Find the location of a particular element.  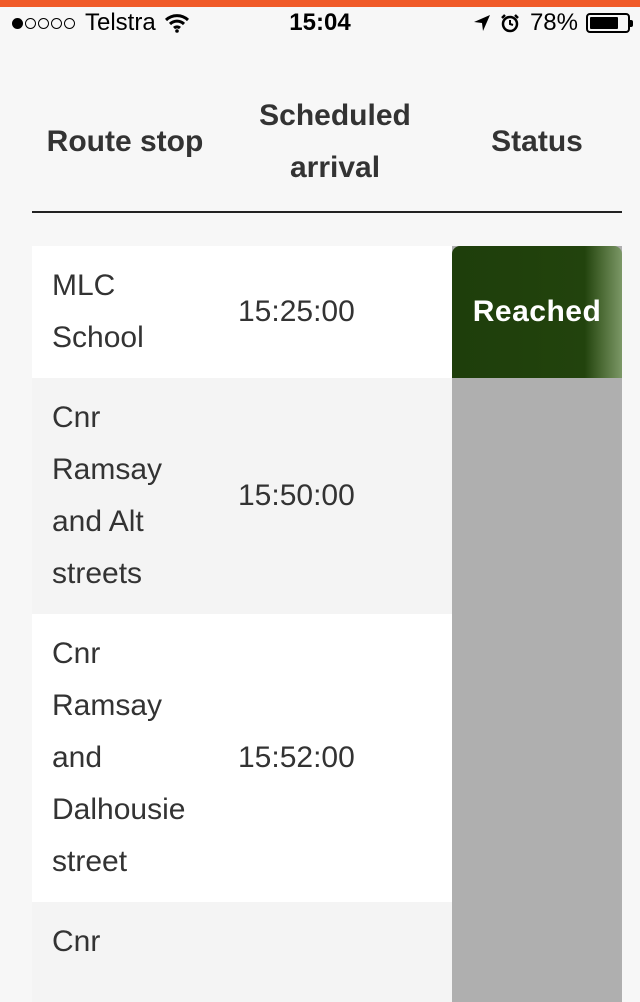

route-stop-name: Cnr is located at coordinates (125, 952).